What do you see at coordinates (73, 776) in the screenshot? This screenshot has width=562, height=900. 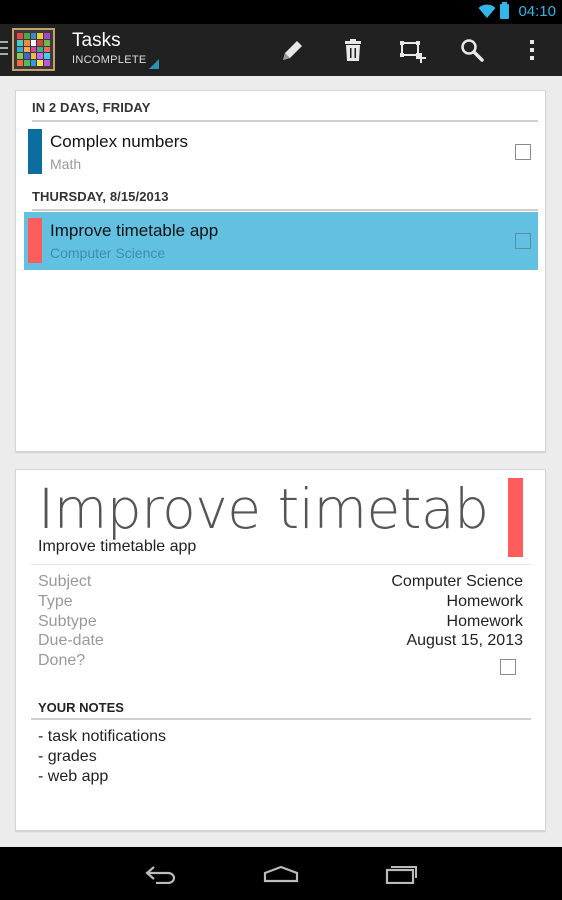 I see `note-line: - web app` at bounding box center [73, 776].